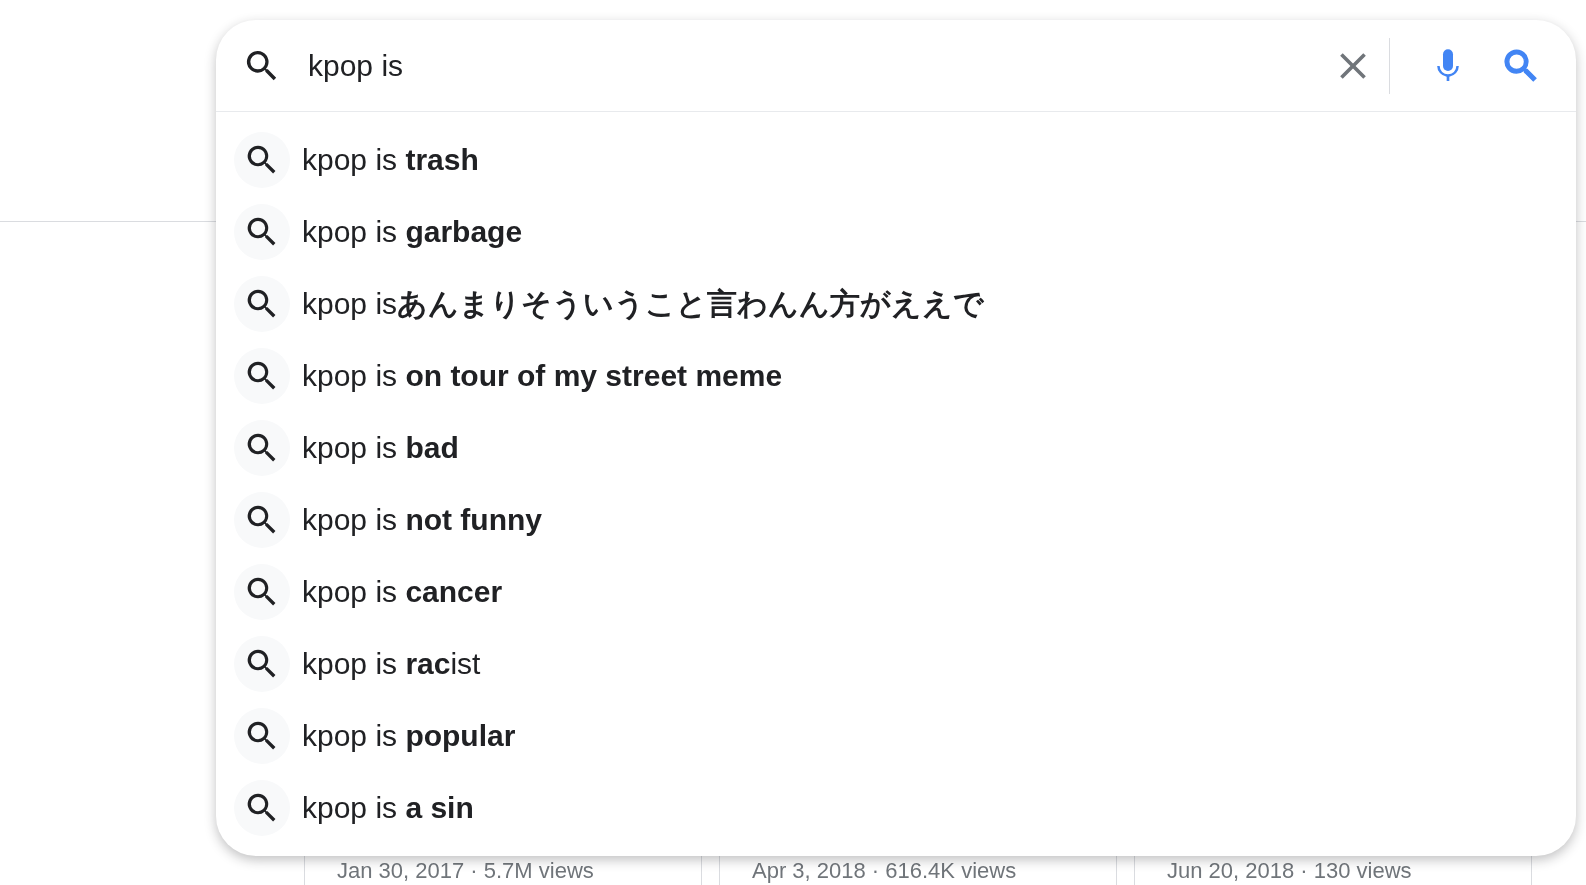  I want to click on suggestion-item: kpop is cancer, so click(402, 592).